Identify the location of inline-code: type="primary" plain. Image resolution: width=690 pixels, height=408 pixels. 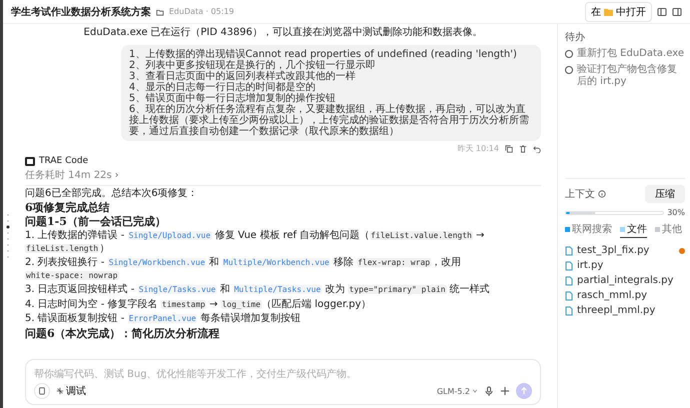
(397, 289).